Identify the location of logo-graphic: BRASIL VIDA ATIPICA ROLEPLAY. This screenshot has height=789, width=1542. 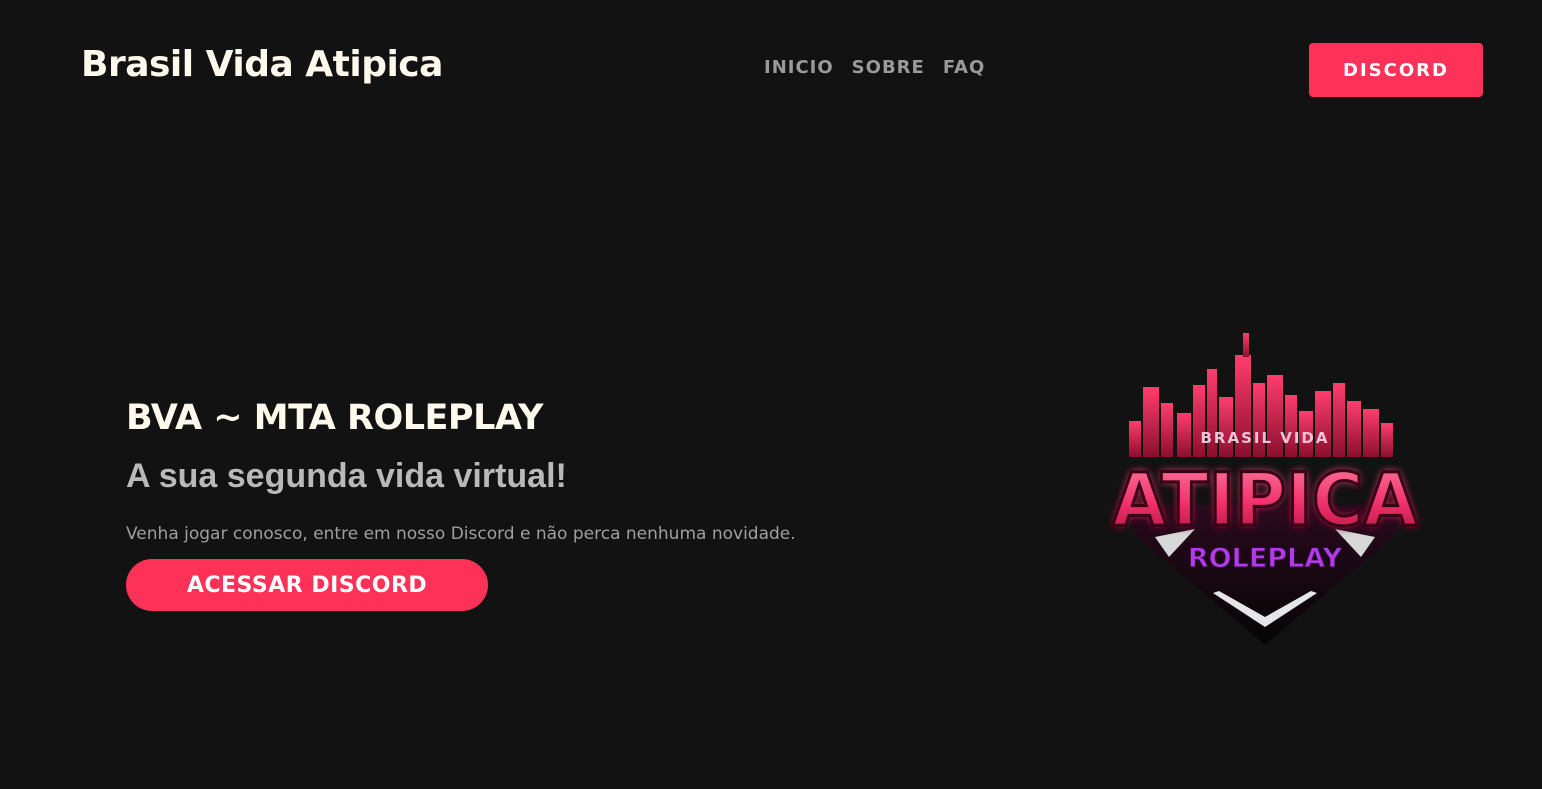
(1265, 489).